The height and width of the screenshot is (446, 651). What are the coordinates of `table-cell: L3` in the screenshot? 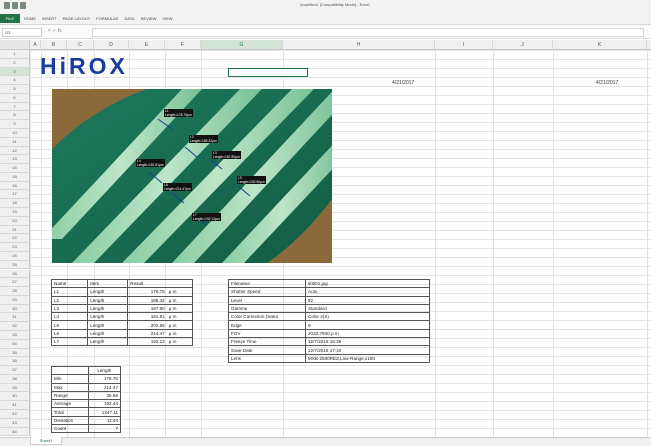 It's located at (69, 308).